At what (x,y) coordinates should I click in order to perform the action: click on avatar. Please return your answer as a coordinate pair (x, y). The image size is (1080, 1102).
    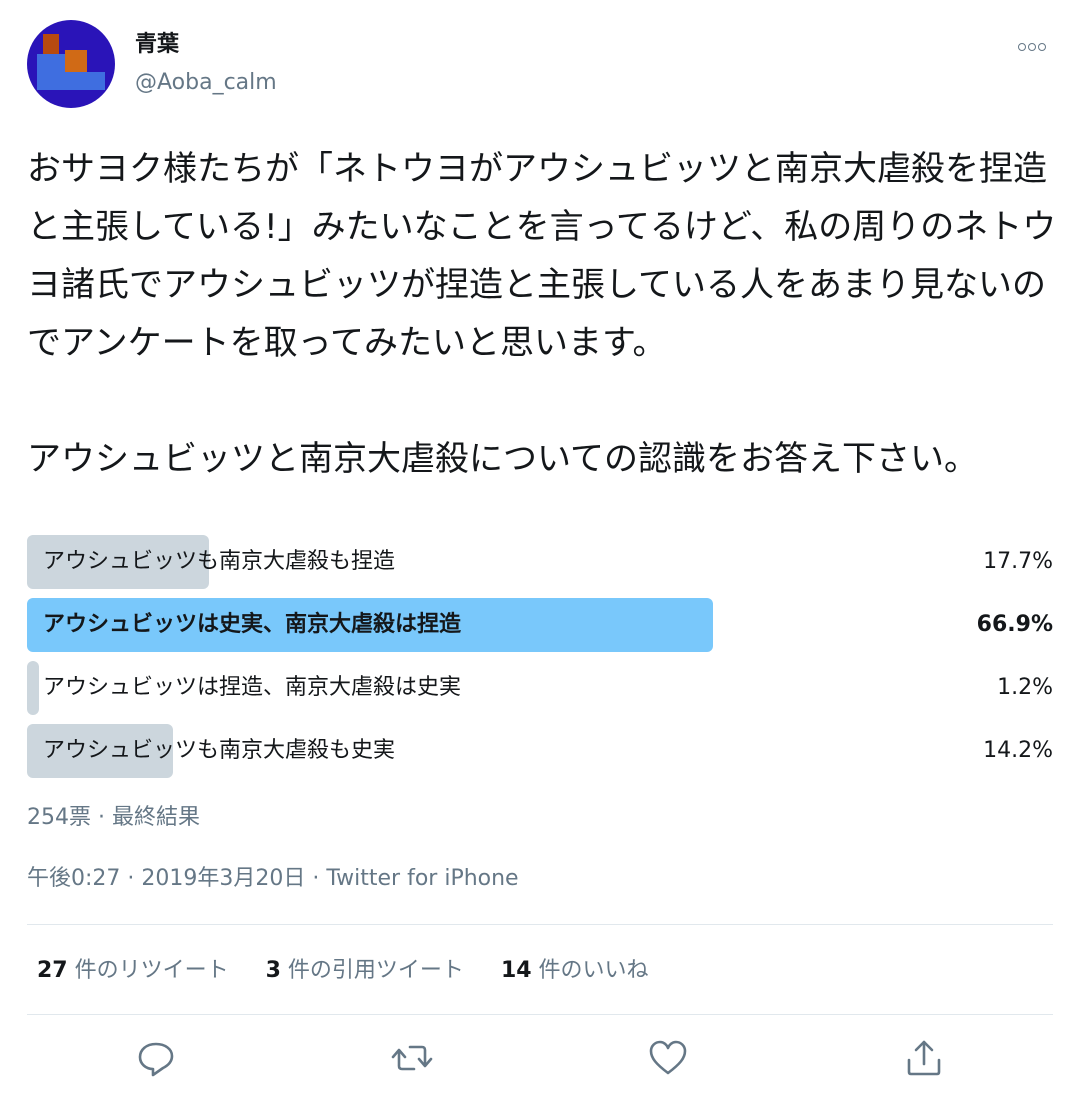
    Looking at the image, I should click on (71, 64).